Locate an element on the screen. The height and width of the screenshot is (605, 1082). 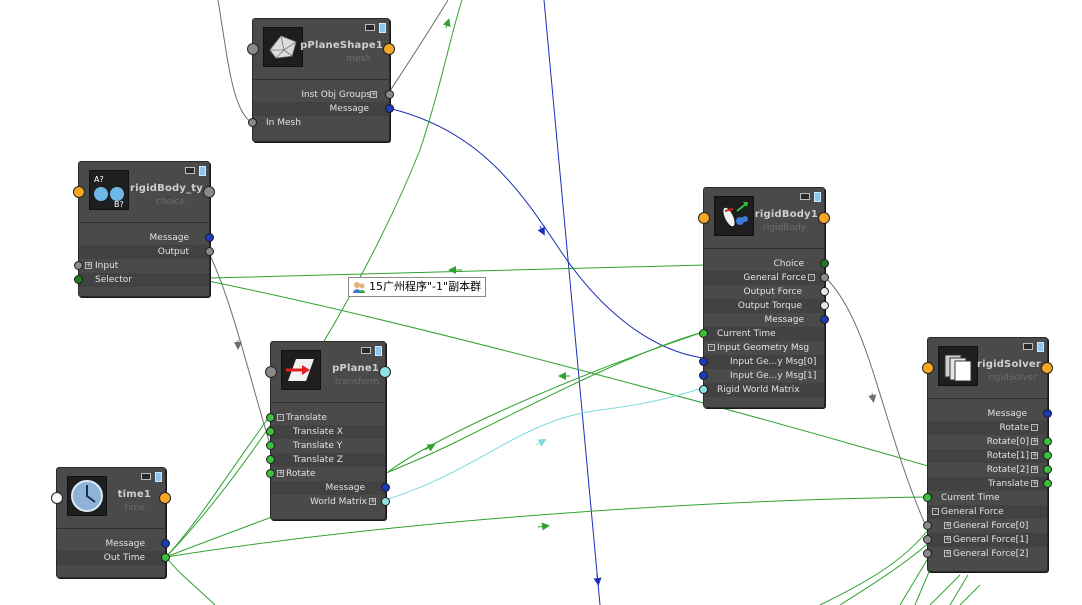
wire-gen-force is located at coordinates (874, 400).